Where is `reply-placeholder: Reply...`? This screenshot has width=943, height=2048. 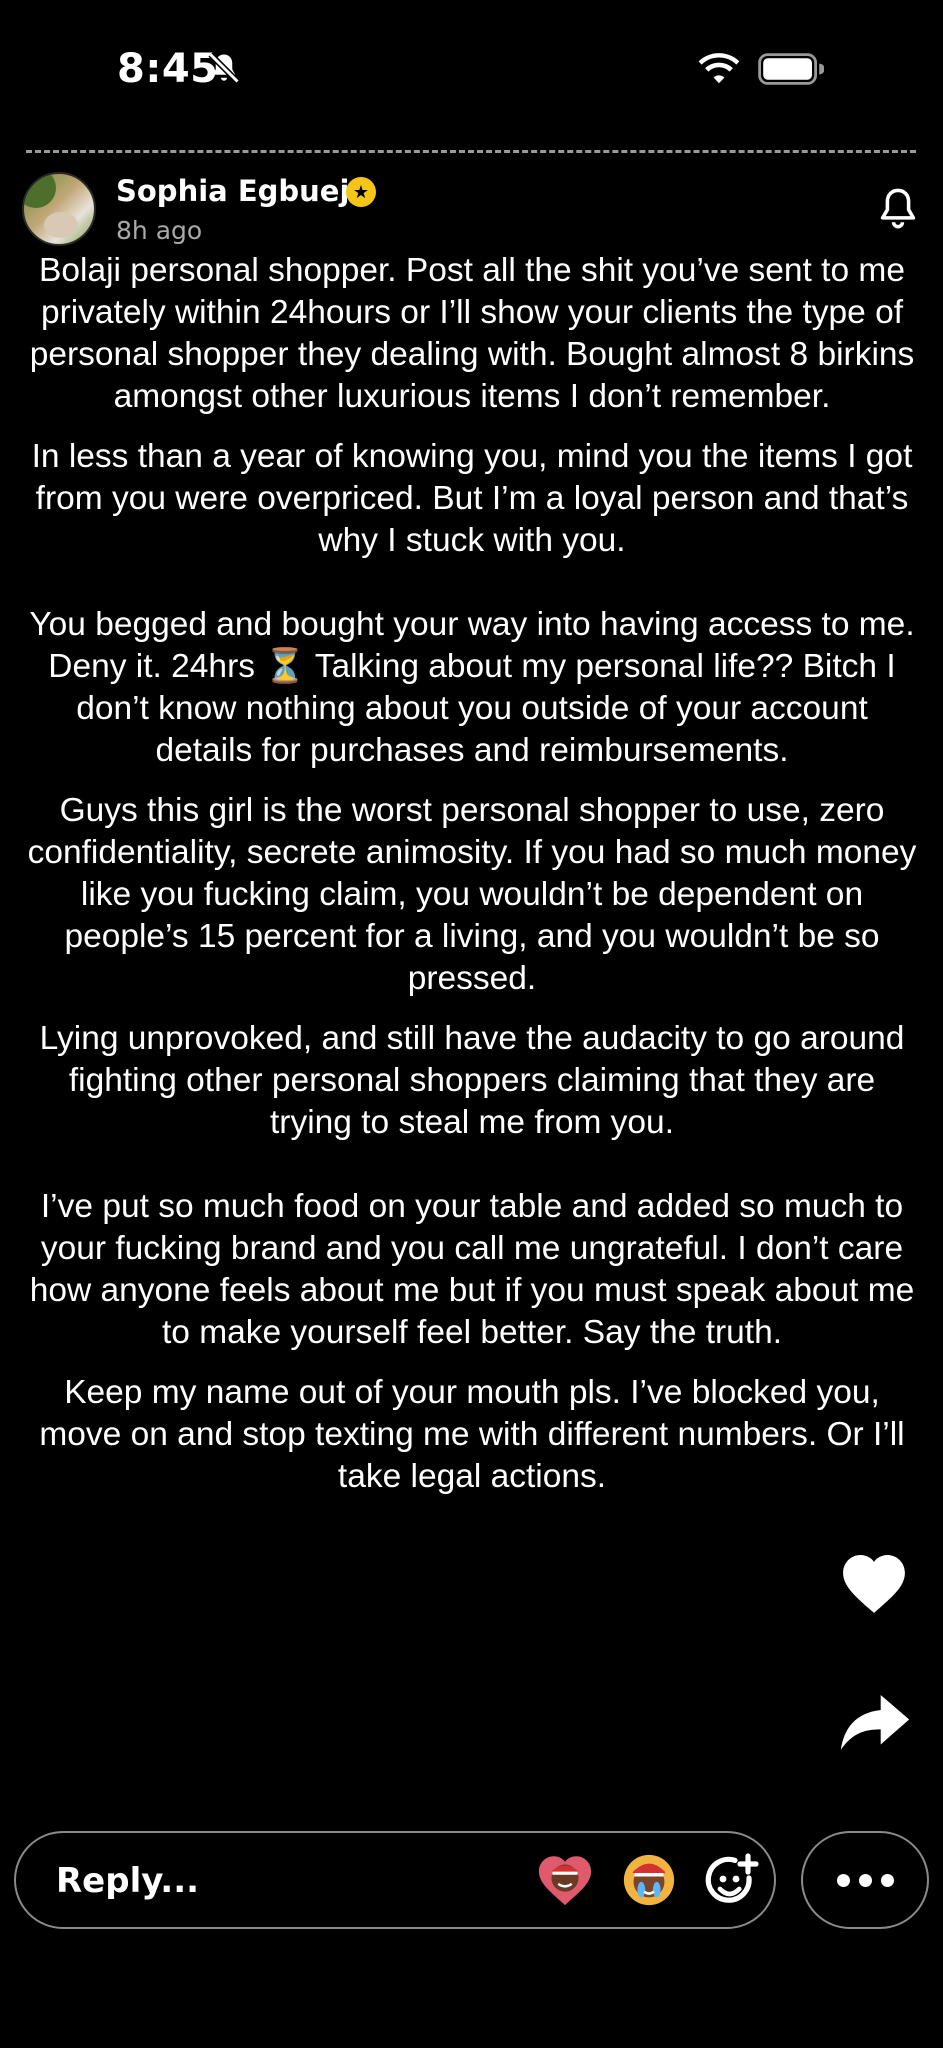 reply-placeholder: Reply... is located at coordinates (128, 1881).